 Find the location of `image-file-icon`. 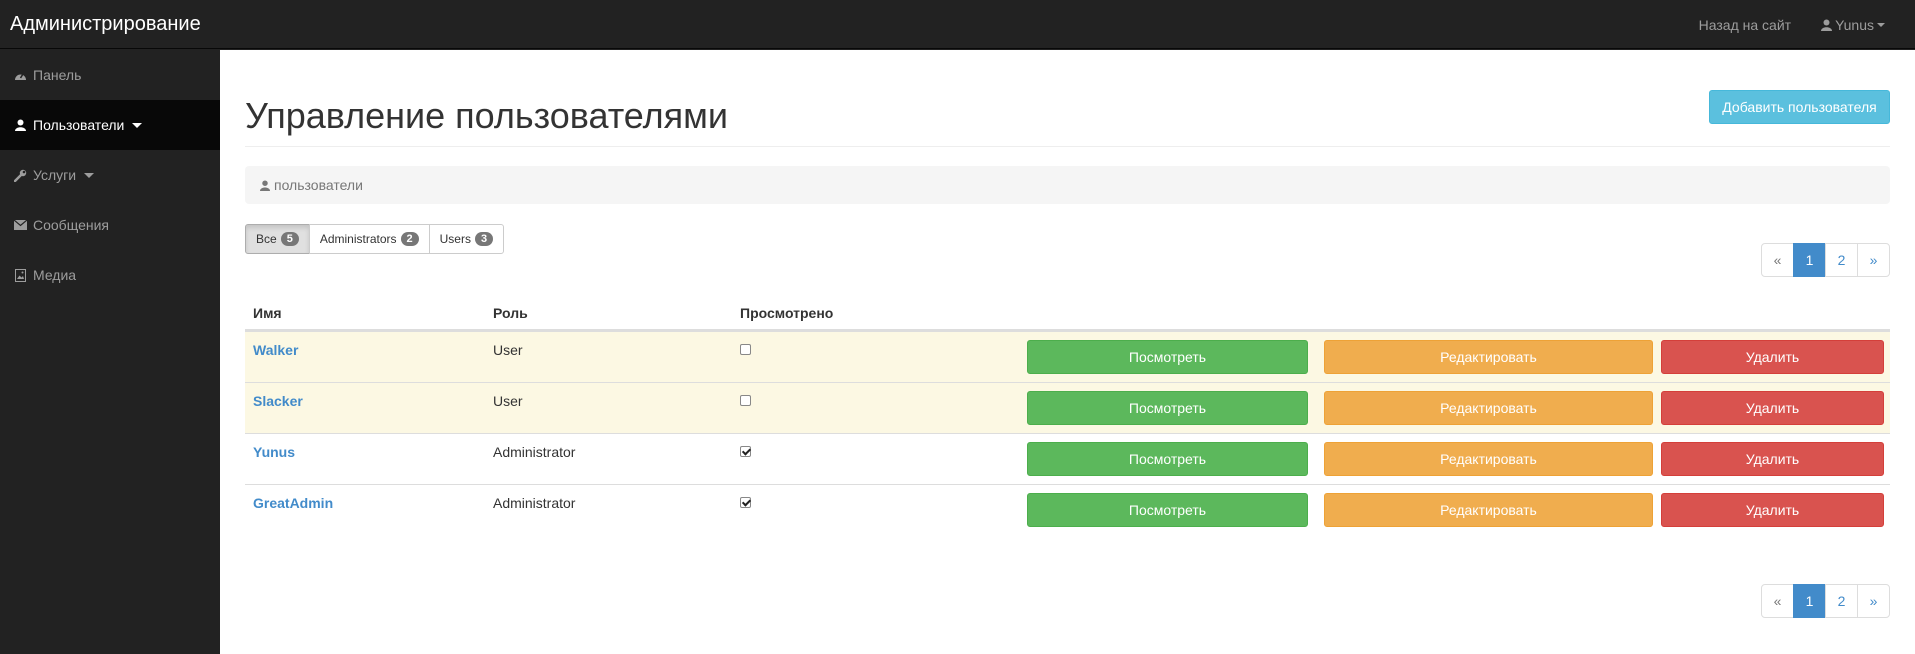

image-file-icon is located at coordinates (20, 275).